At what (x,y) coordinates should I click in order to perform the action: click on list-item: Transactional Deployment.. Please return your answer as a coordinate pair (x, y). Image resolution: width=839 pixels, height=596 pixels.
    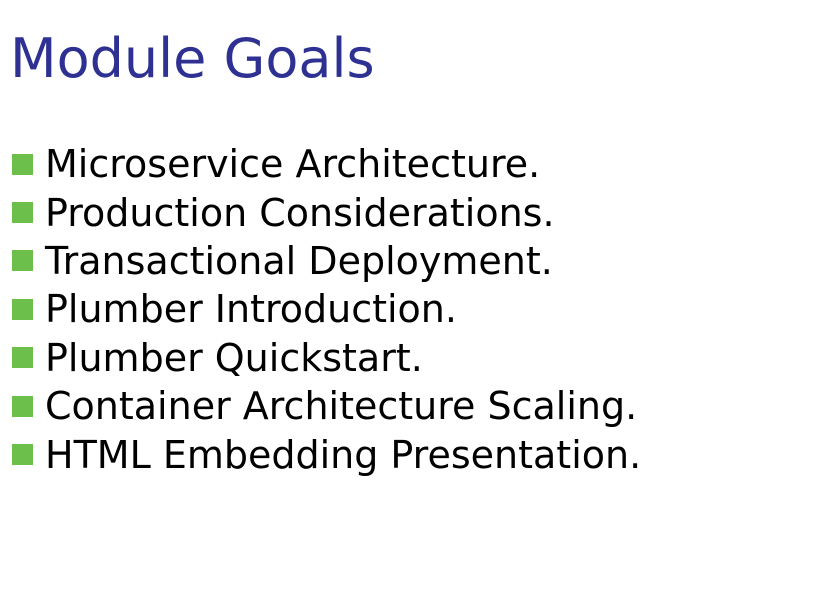
    Looking at the image, I should click on (326, 261).